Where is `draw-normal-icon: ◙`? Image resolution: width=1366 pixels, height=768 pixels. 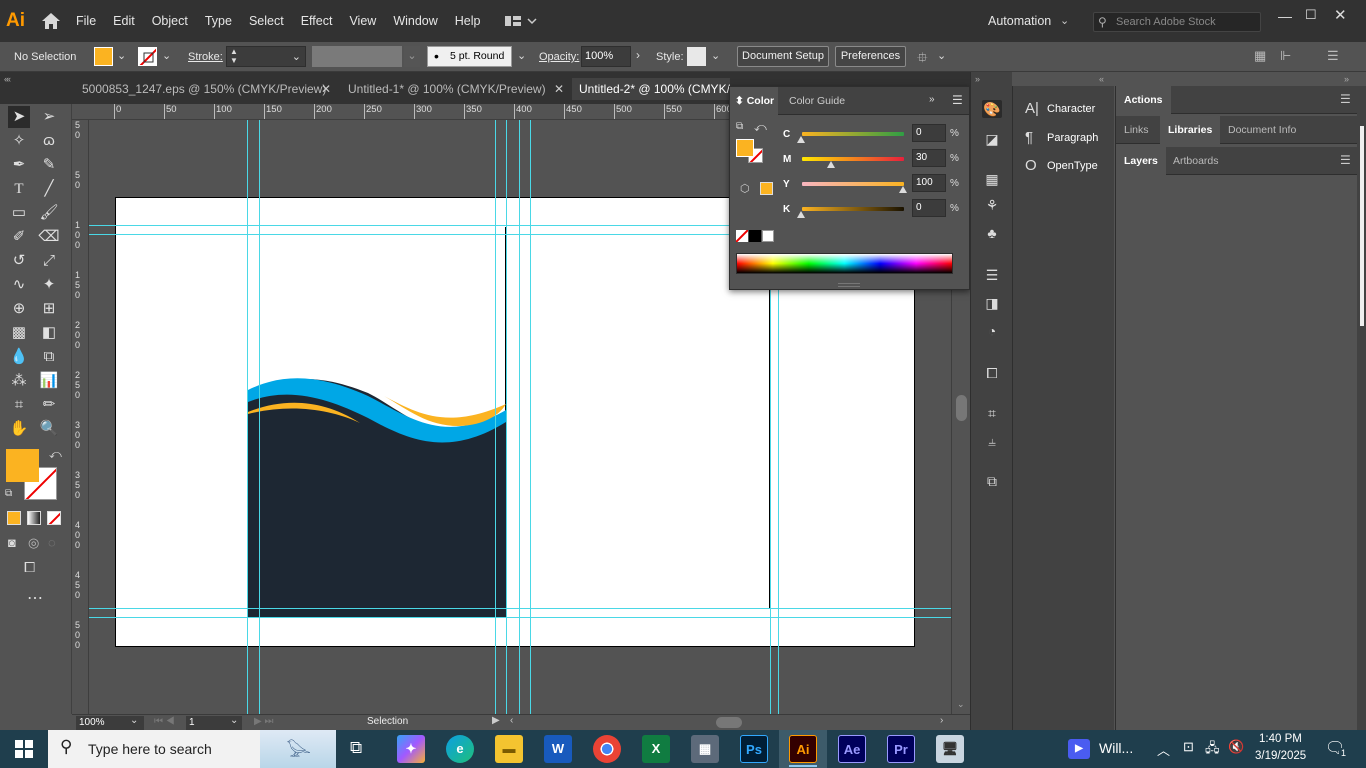 draw-normal-icon: ◙ is located at coordinates (12, 542).